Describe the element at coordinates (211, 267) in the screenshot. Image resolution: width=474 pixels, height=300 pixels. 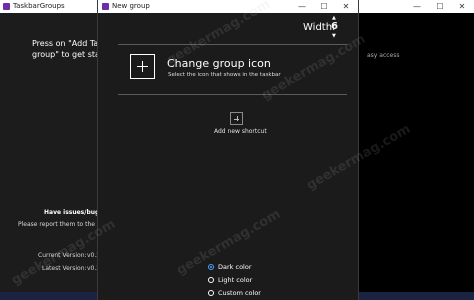
I see `radio-button-checked` at that location.